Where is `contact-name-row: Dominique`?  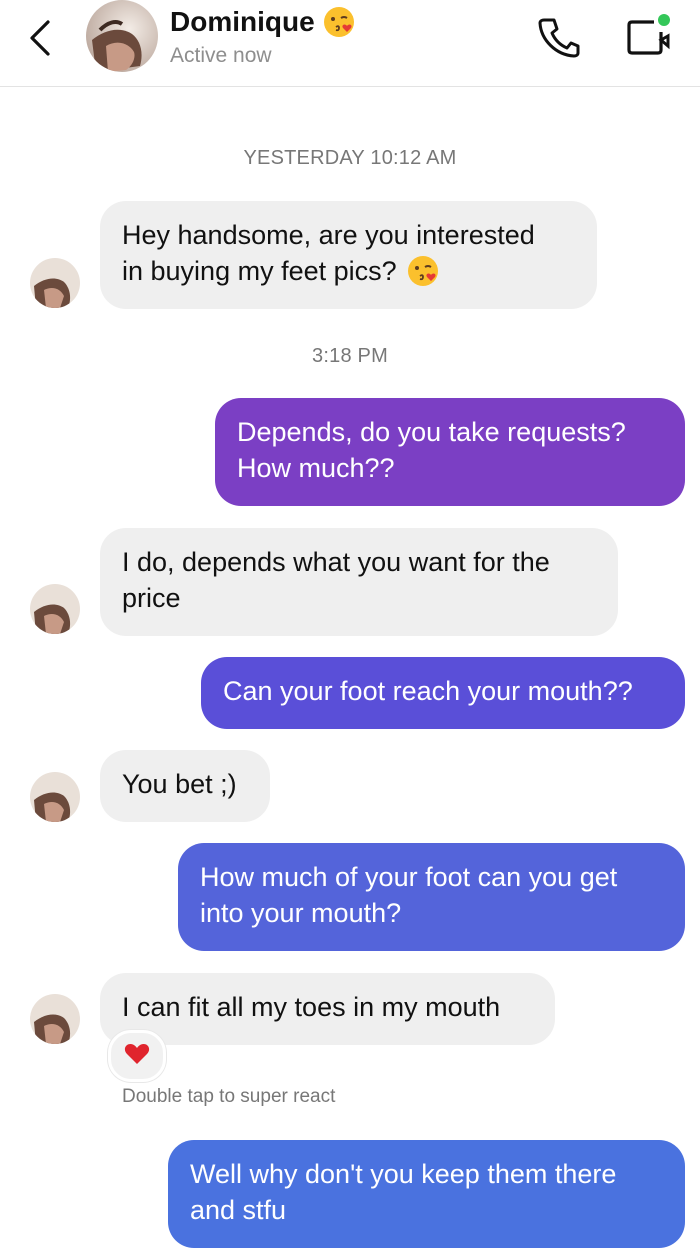
contact-name-row: Dominique is located at coordinates (262, 22).